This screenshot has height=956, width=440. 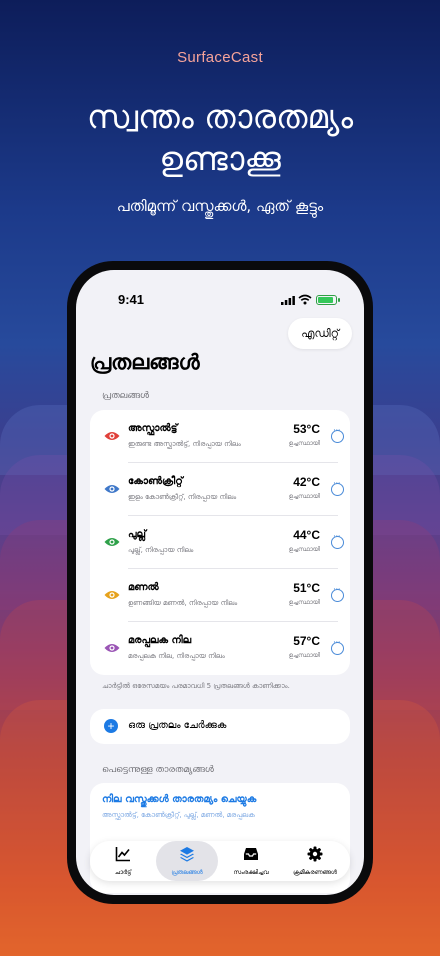 I want to click on tab-settings: ക്രമീകരണങ്ങൾ, so click(x=315, y=861).